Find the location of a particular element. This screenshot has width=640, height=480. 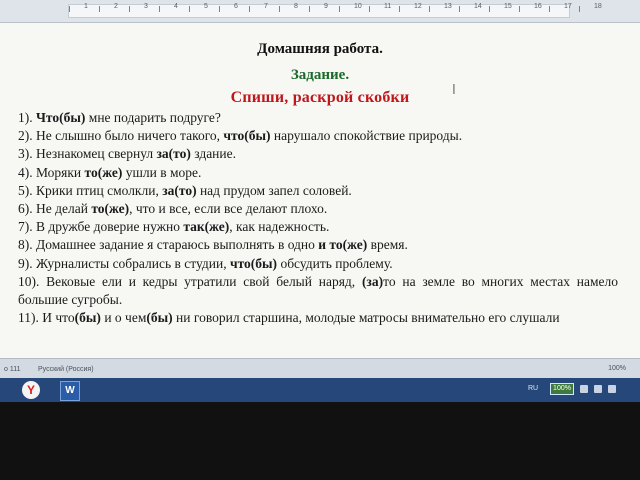

network-icon is located at coordinates (584, 389).